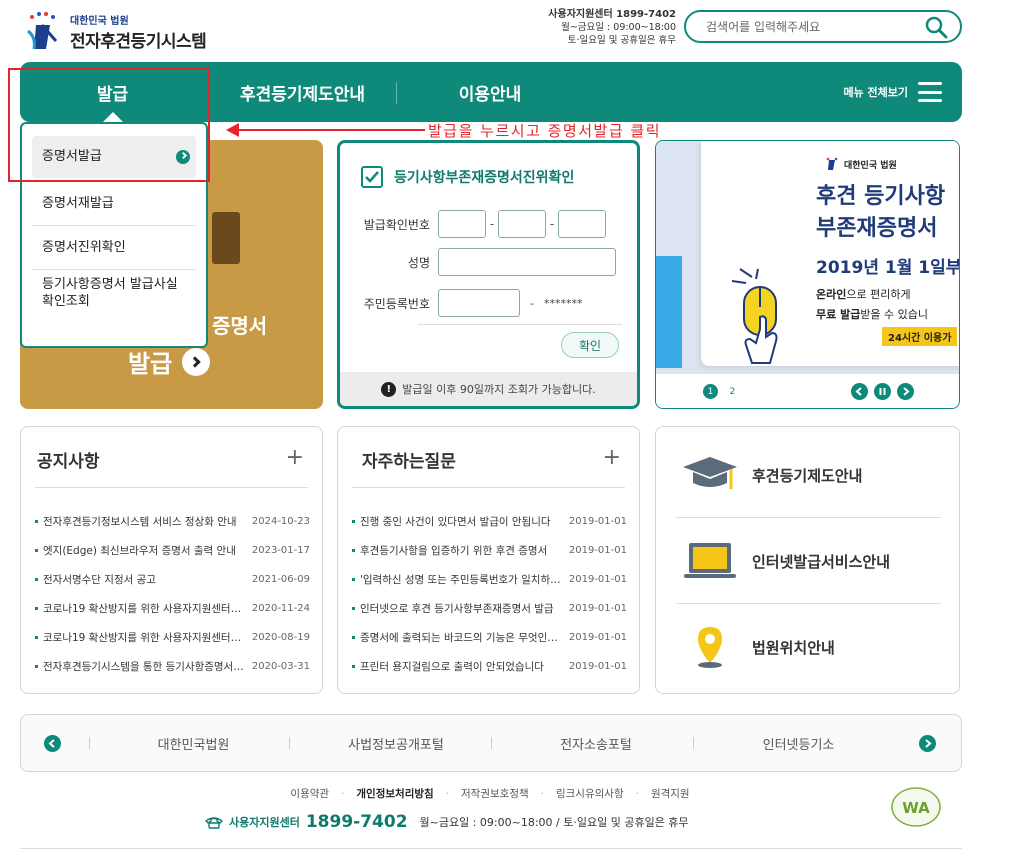 Image resolution: width=1024 pixels, height=856 pixels. What do you see at coordinates (489, 666) in the screenshot?
I see `faq-row: 프린터 용지걸림으로 출력이 안되었습니다 2019-01-01` at bounding box center [489, 666].